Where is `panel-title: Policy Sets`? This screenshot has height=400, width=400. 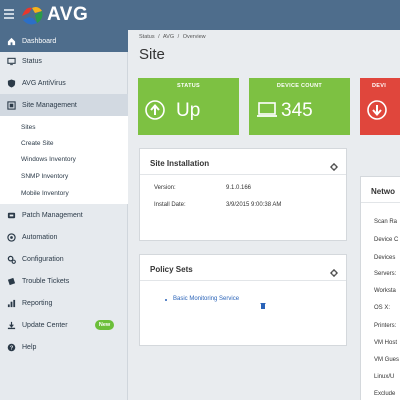 panel-title: Policy Sets is located at coordinates (171, 269).